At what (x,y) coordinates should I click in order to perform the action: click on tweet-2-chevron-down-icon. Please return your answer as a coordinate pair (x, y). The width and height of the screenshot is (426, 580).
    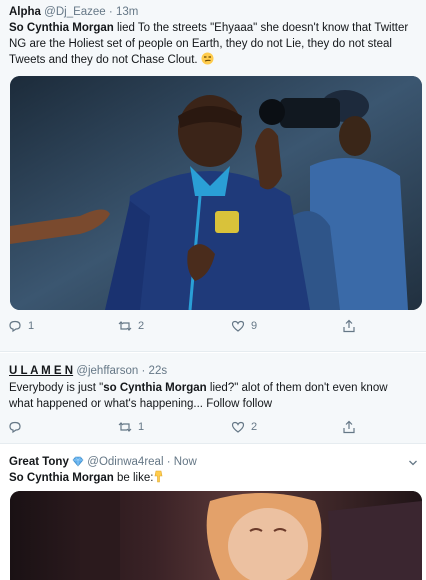
    Looking at the image, I should click on (413, 372).